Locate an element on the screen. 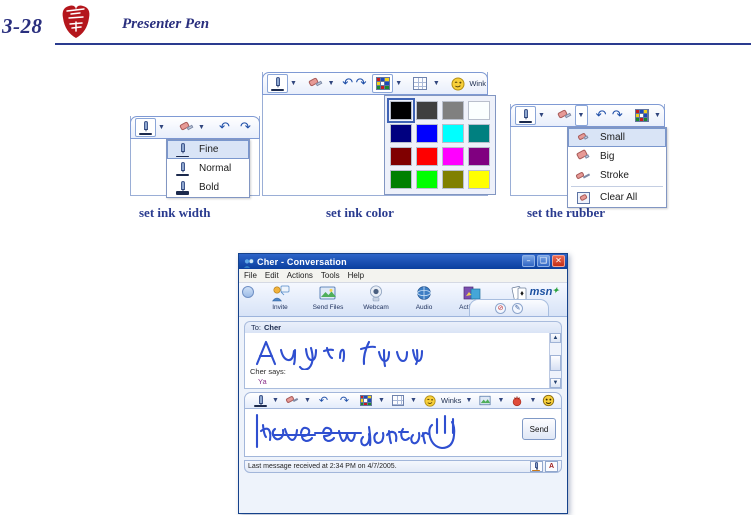  menu-edit: Edit is located at coordinates (272, 275).